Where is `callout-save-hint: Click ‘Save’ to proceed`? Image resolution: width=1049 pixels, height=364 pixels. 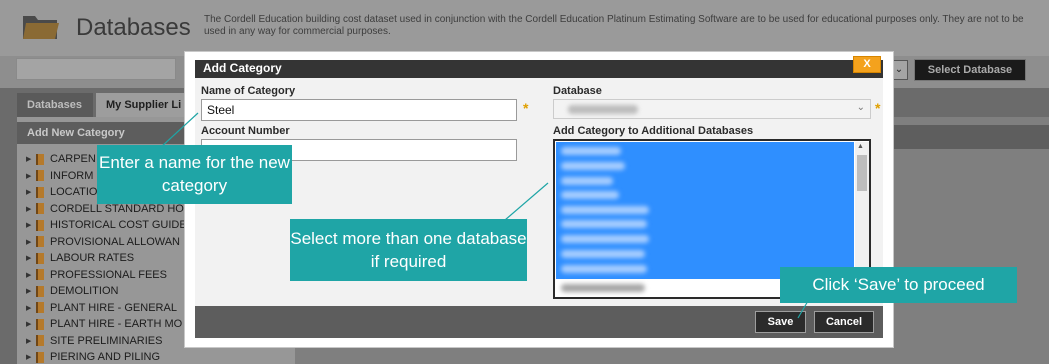 callout-save-hint: Click ‘Save’ to proceed is located at coordinates (898, 285).